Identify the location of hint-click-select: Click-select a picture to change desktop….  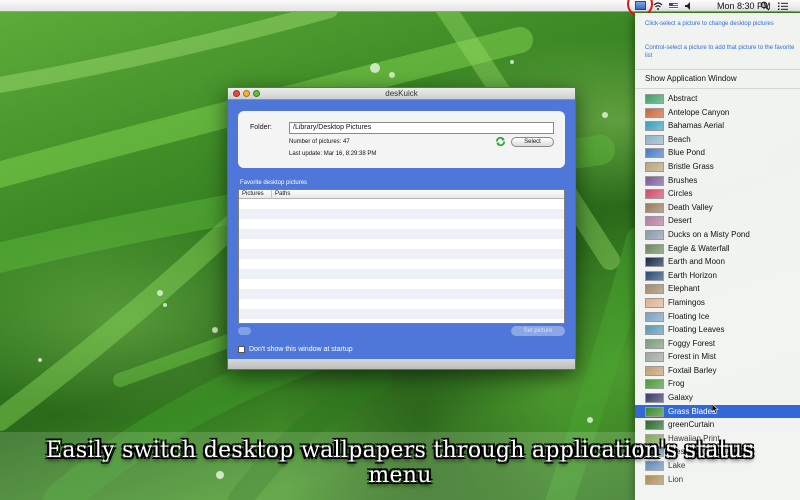
(709, 24).